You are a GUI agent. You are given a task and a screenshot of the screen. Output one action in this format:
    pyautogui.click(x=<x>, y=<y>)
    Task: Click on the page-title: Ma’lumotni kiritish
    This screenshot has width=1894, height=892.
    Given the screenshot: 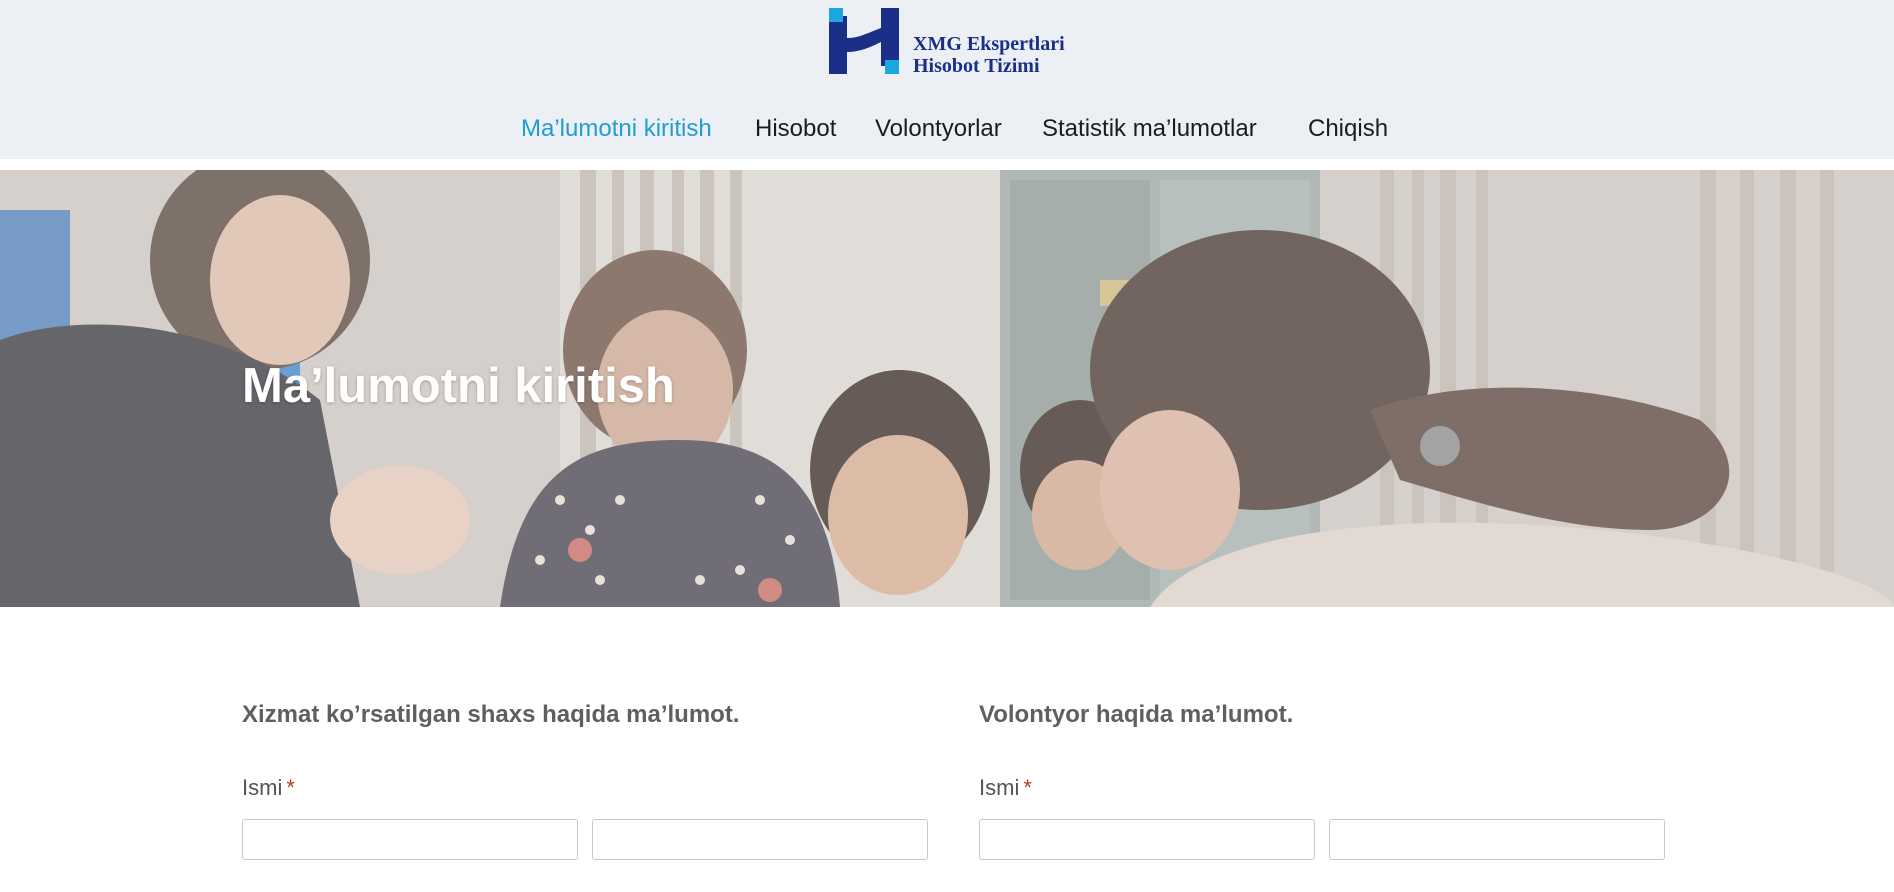 What is the action you would take?
    pyautogui.click(x=458, y=386)
    